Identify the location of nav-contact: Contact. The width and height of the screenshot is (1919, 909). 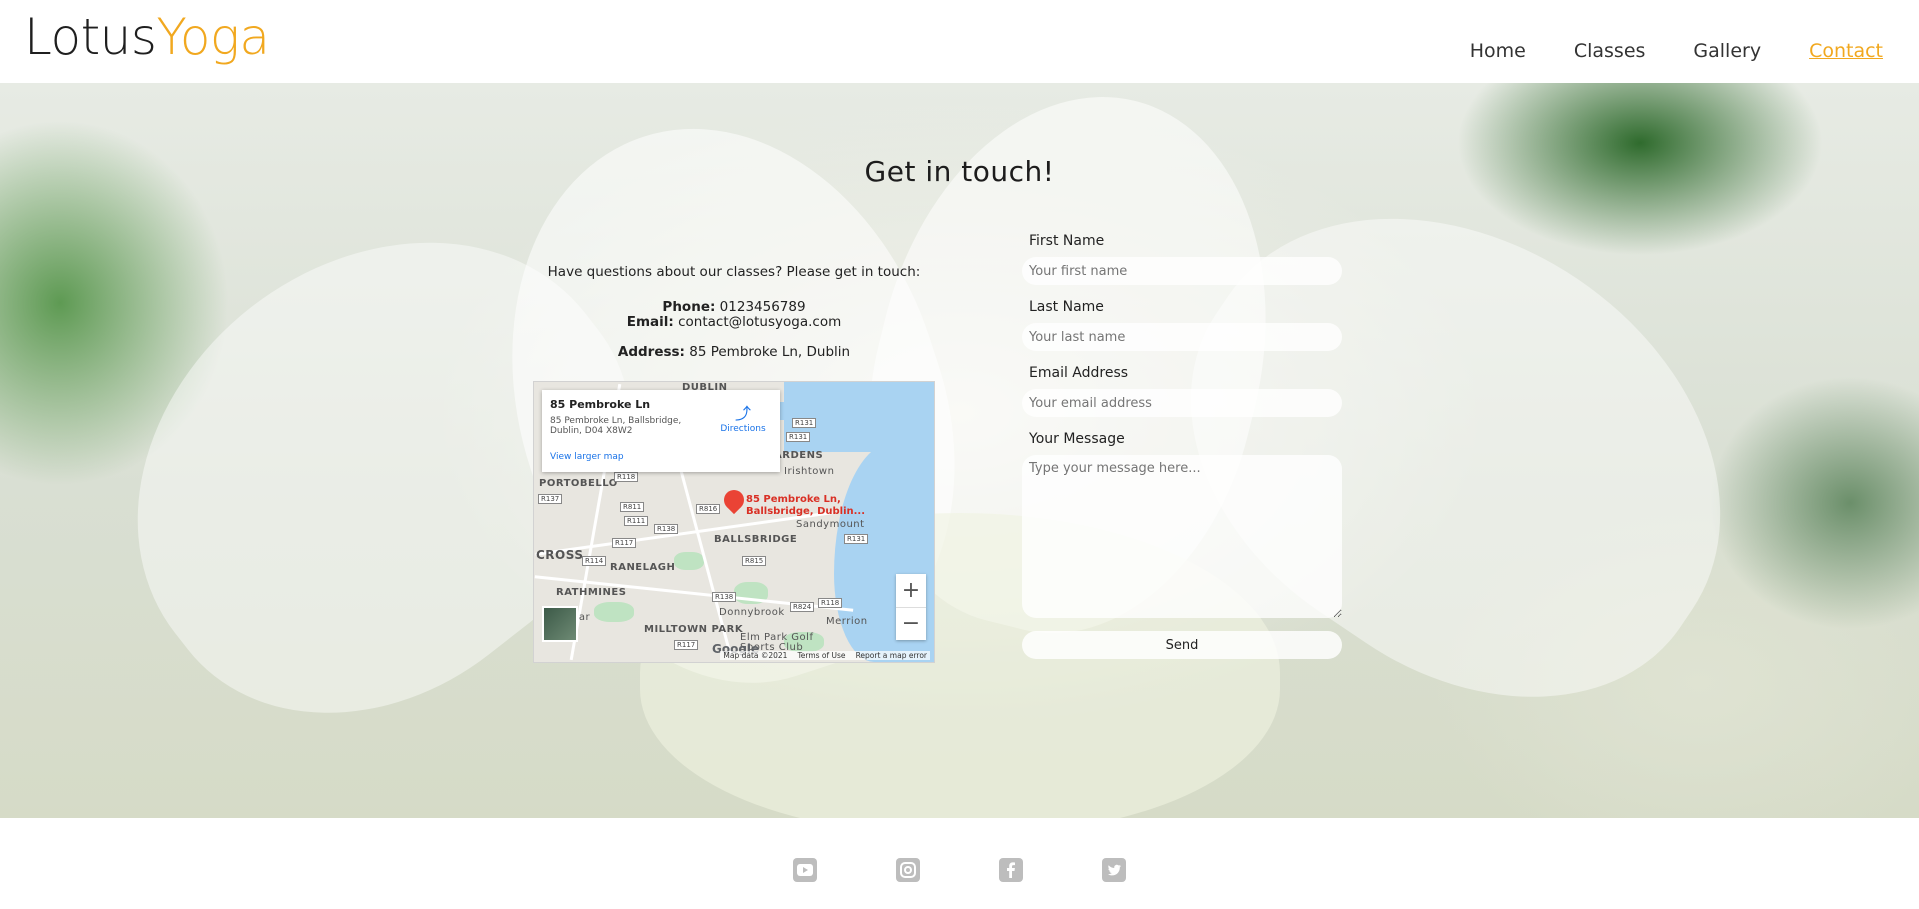
(1846, 51).